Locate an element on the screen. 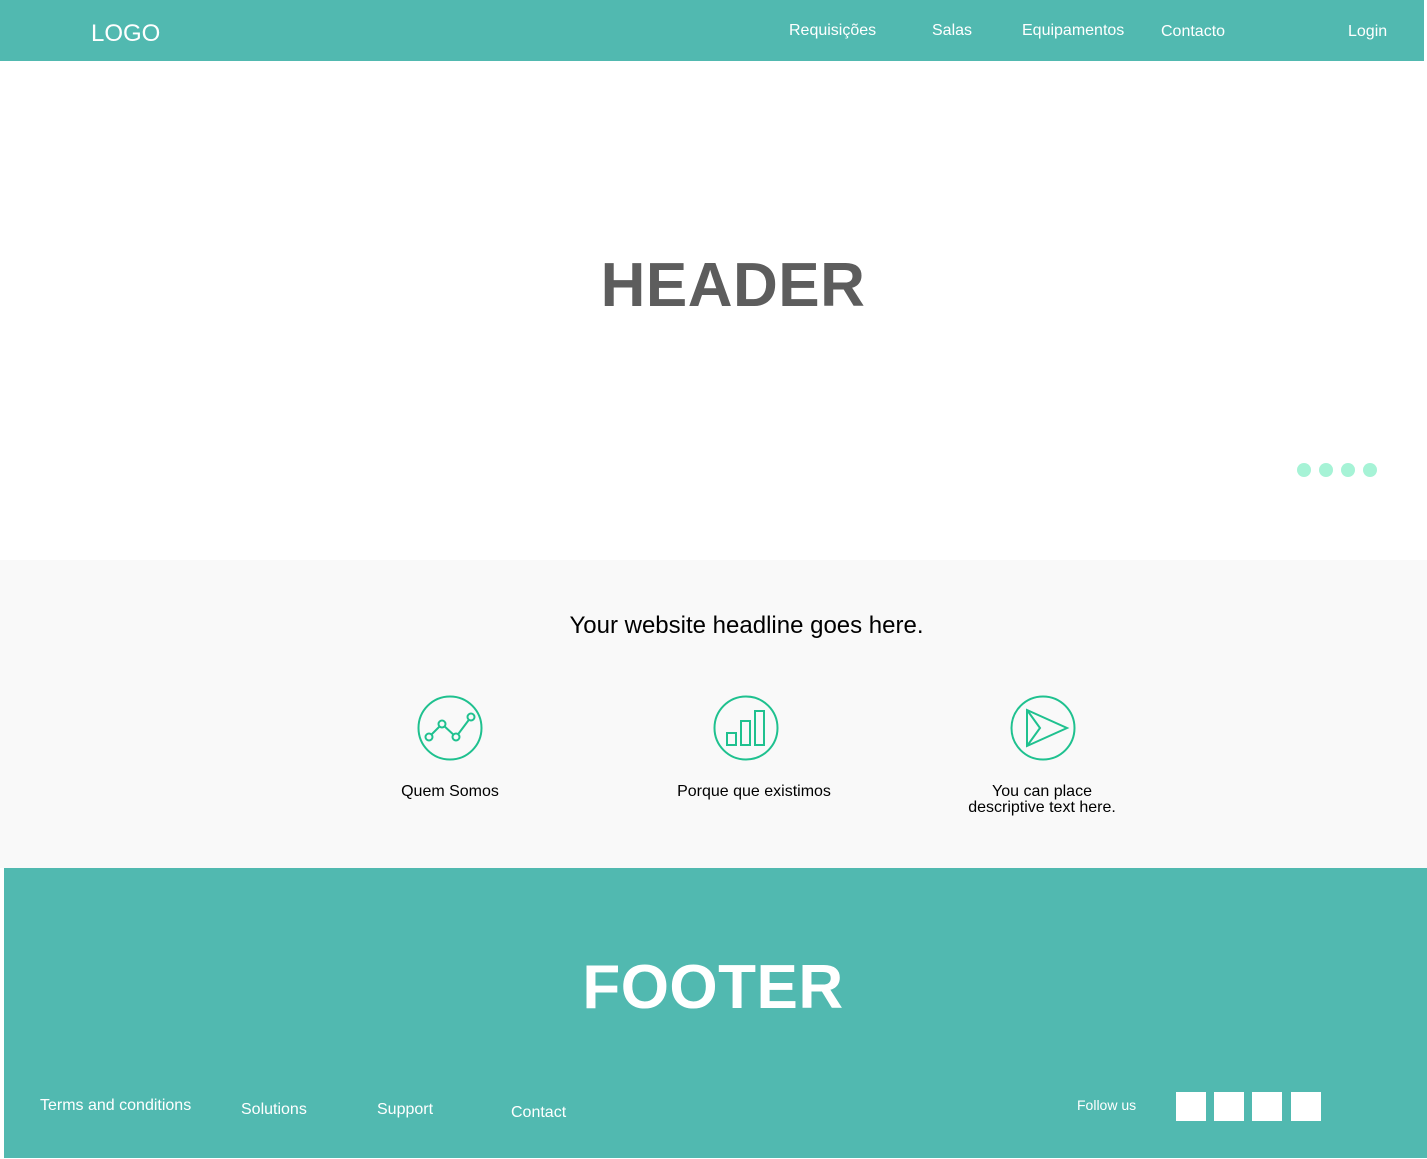  section-headline: Your website headline goes here. is located at coordinates (746, 625).